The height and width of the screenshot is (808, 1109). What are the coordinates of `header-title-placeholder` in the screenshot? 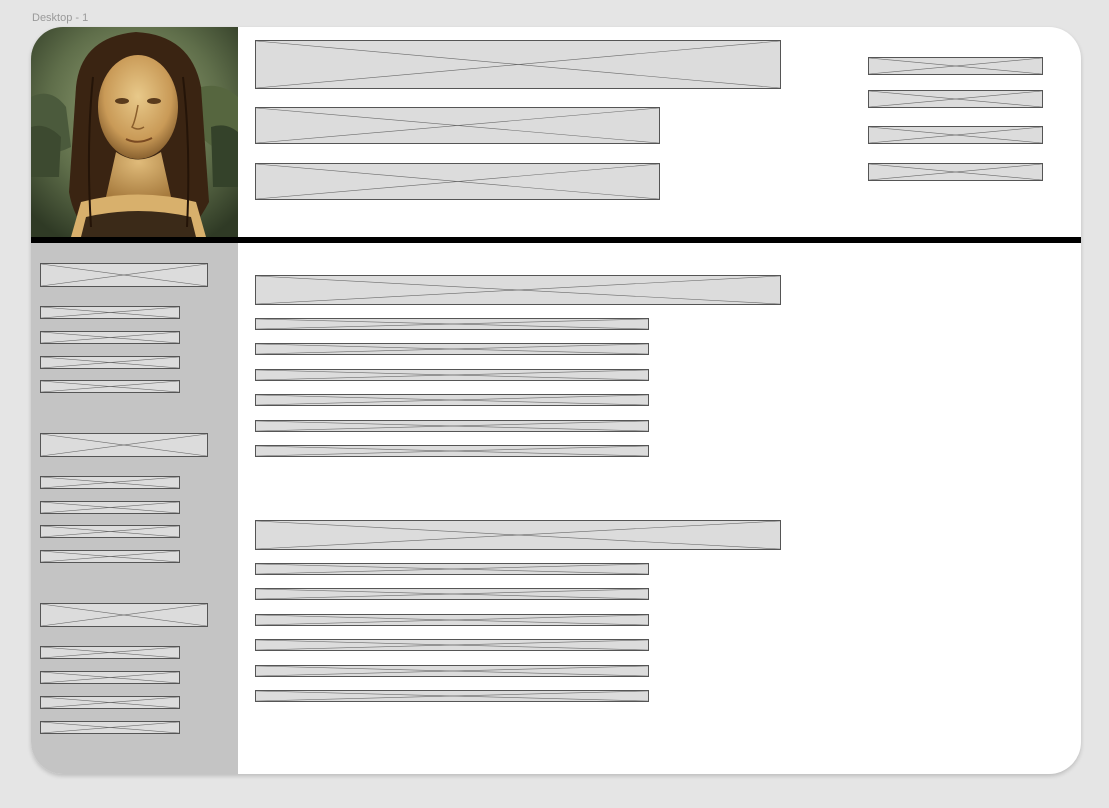 It's located at (518, 64).